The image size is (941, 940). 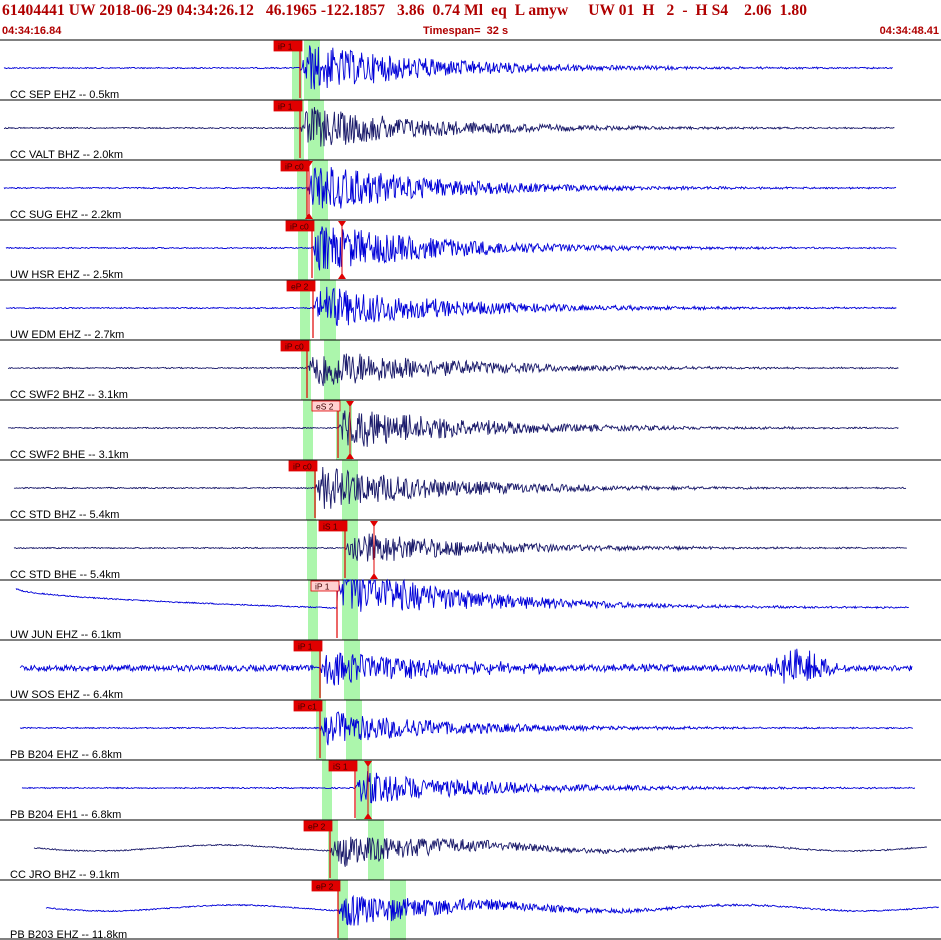 What do you see at coordinates (65, 635) in the screenshot?
I see `channel-label: UW JUN EHZ -- 6.1km` at bounding box center [65, 635].